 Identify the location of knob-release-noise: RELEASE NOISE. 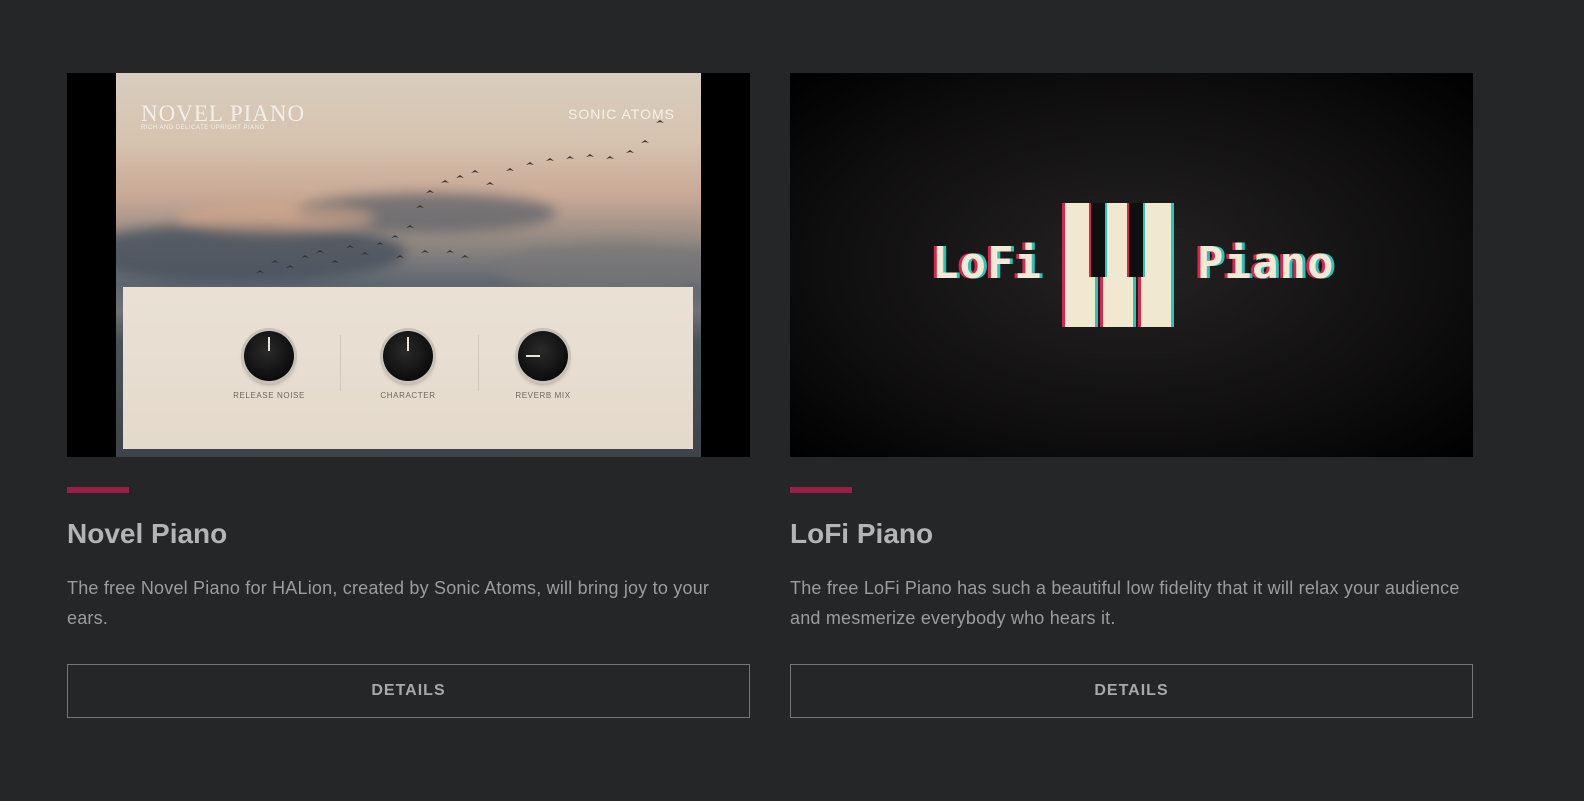
(269, 365).